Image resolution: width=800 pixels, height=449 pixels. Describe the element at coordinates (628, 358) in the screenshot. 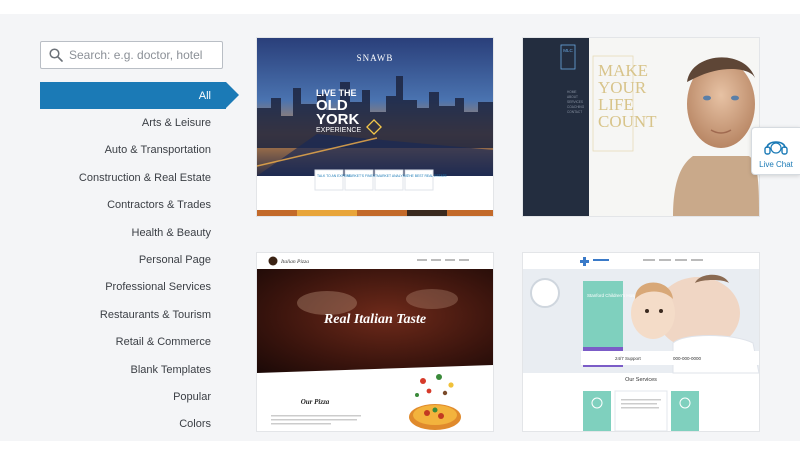

I see `hospital-support: 24/7 Support` at that location.